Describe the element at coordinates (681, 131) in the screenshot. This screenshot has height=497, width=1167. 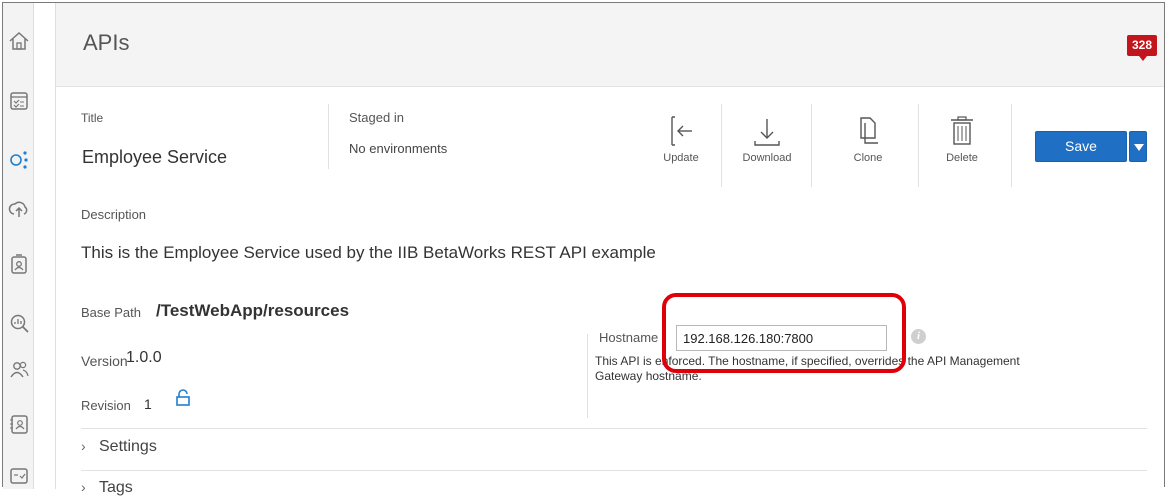
I see `update-icon` at that location.